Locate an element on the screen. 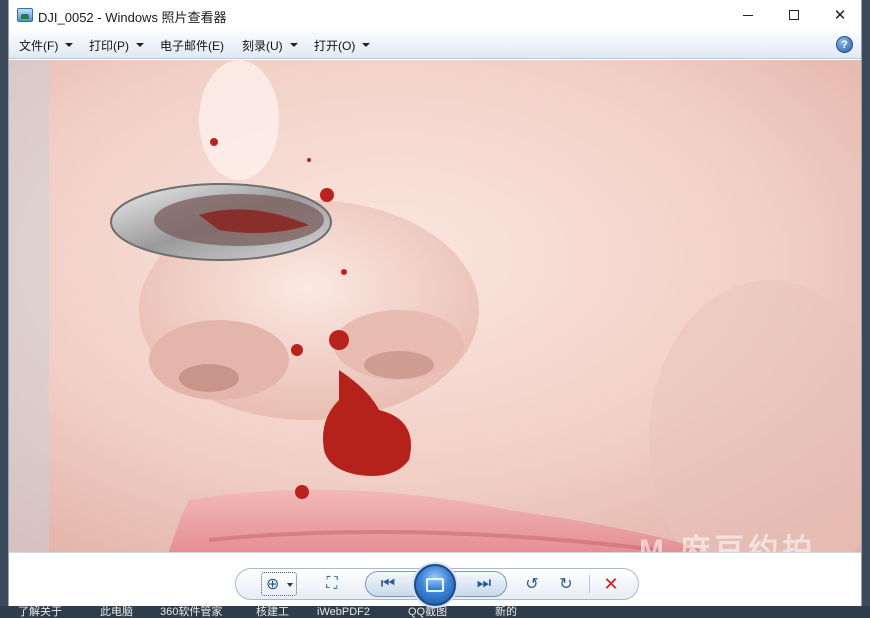 The height and width of the screenshot is (618, 870). close-icon: ✕ is located at coordinates (840, 15).